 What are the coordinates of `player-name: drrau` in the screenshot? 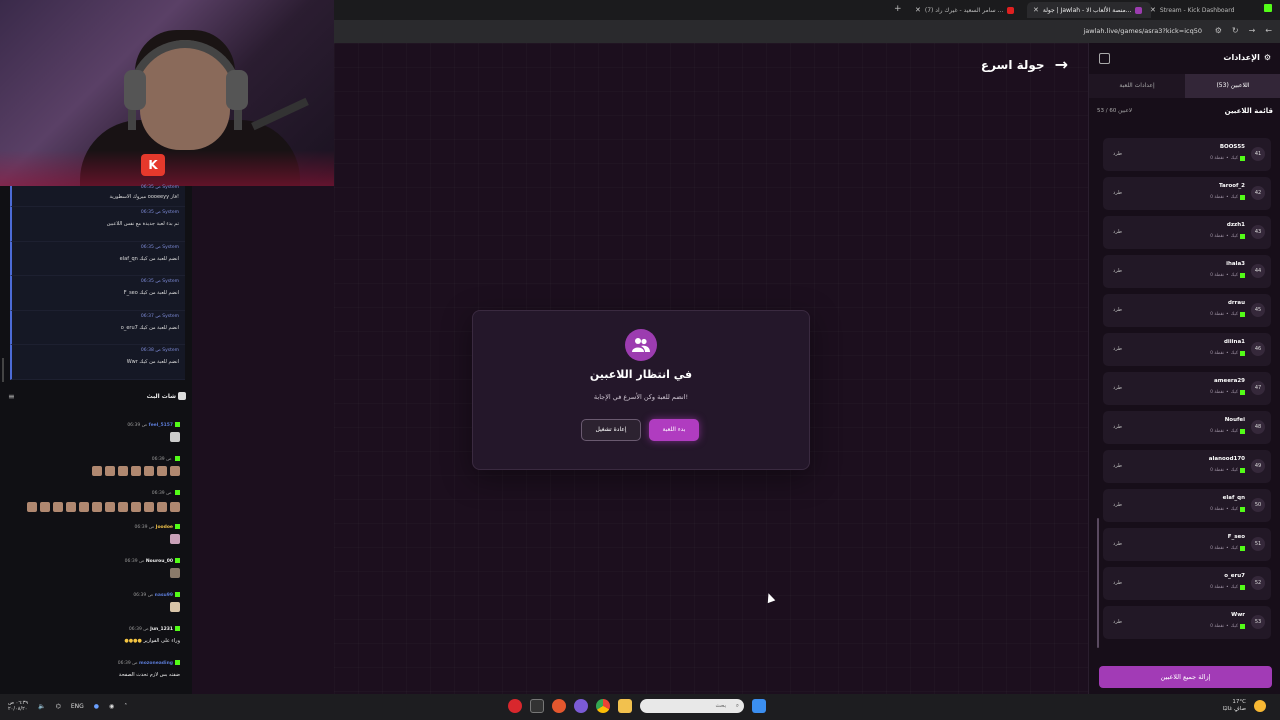 It's located at (1236, 303).